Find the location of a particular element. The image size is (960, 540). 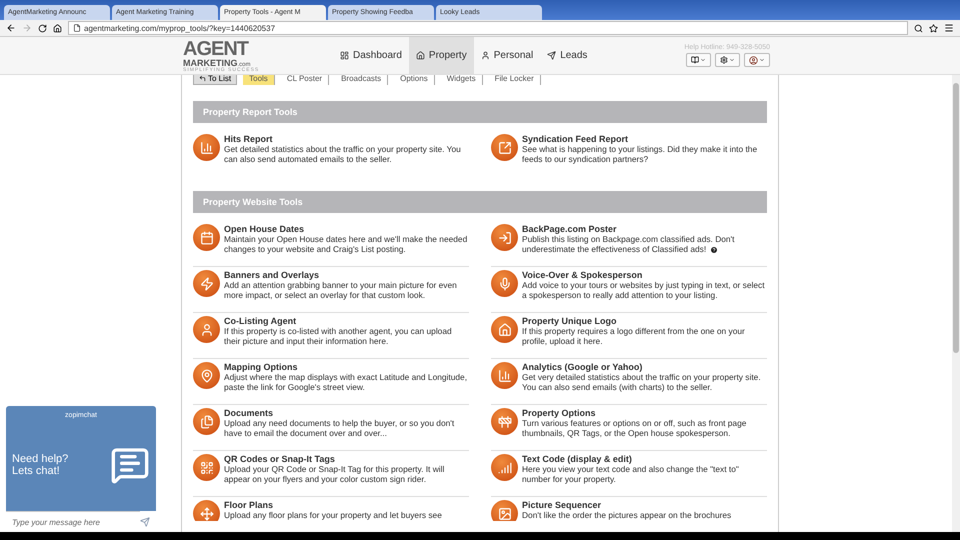

avatar-icon is located at coordinates (753, 60).